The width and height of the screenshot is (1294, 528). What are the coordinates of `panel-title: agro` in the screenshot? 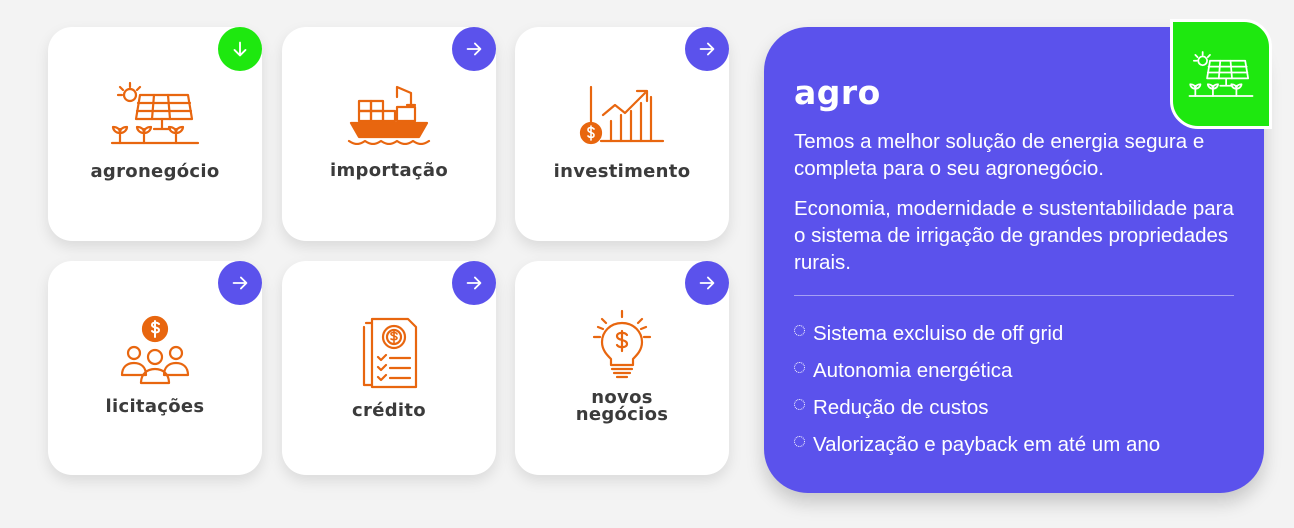 It's located at (837, 92).